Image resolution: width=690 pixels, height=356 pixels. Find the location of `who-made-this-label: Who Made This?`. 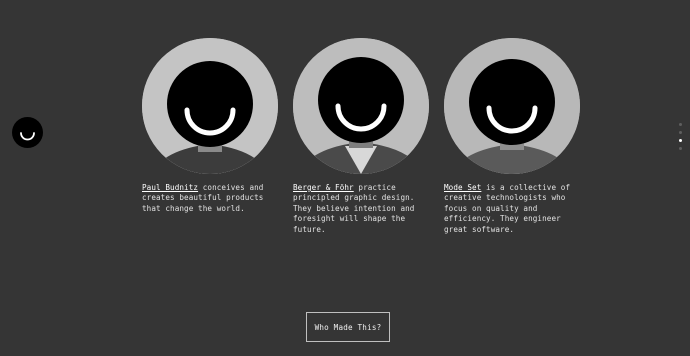

who-made-this-label: Who Made This? is located at coordinates (348, 327).